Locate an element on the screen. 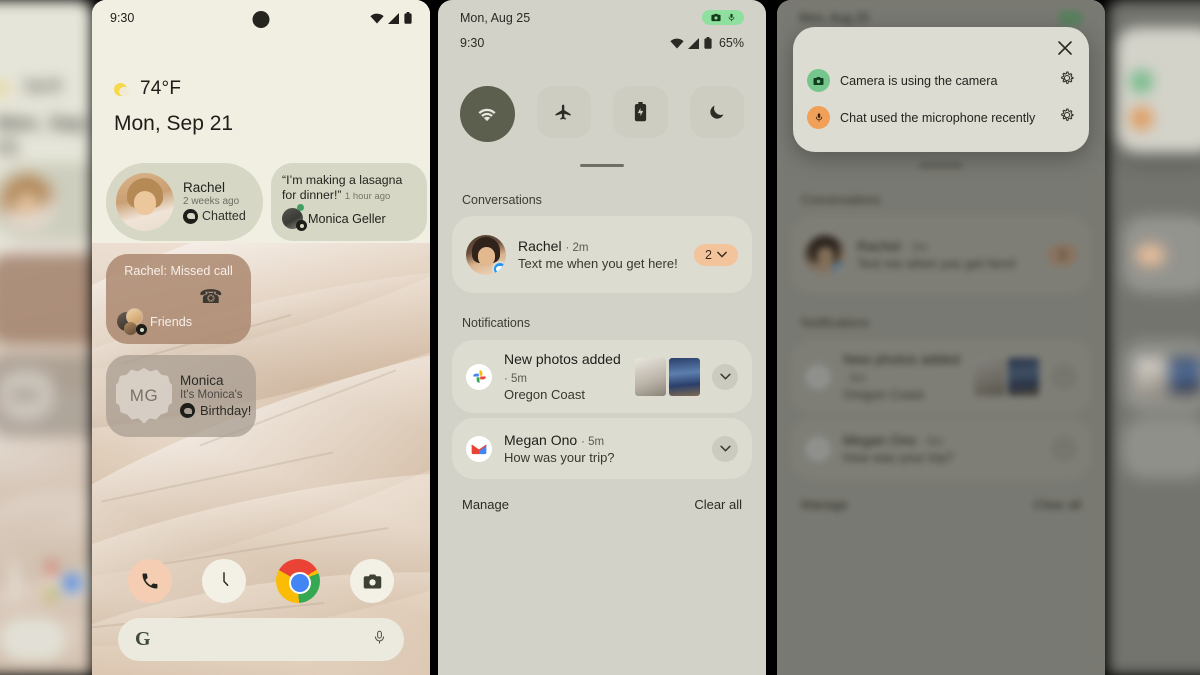 The height and width of the screenshot is (675, 1200). moon-icon is located at coordinates (717, 112).